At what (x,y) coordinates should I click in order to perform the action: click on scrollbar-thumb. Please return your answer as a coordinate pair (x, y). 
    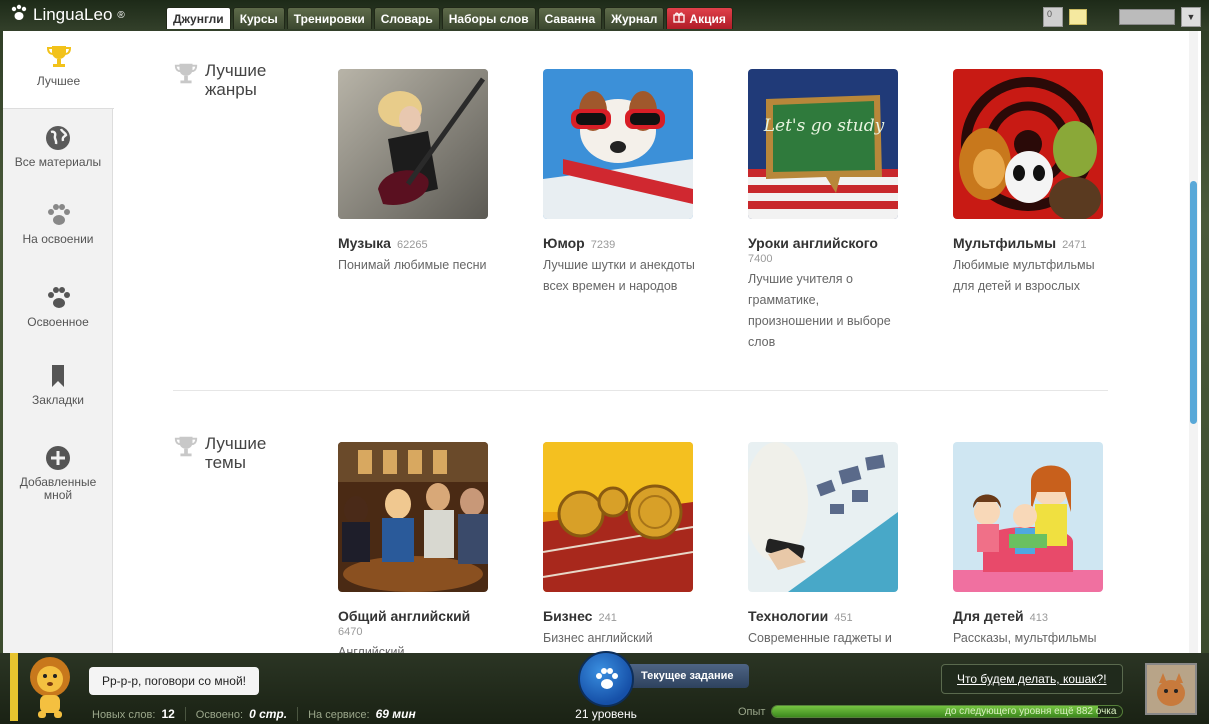
    Looking at the image, I should click on (1193, 302).